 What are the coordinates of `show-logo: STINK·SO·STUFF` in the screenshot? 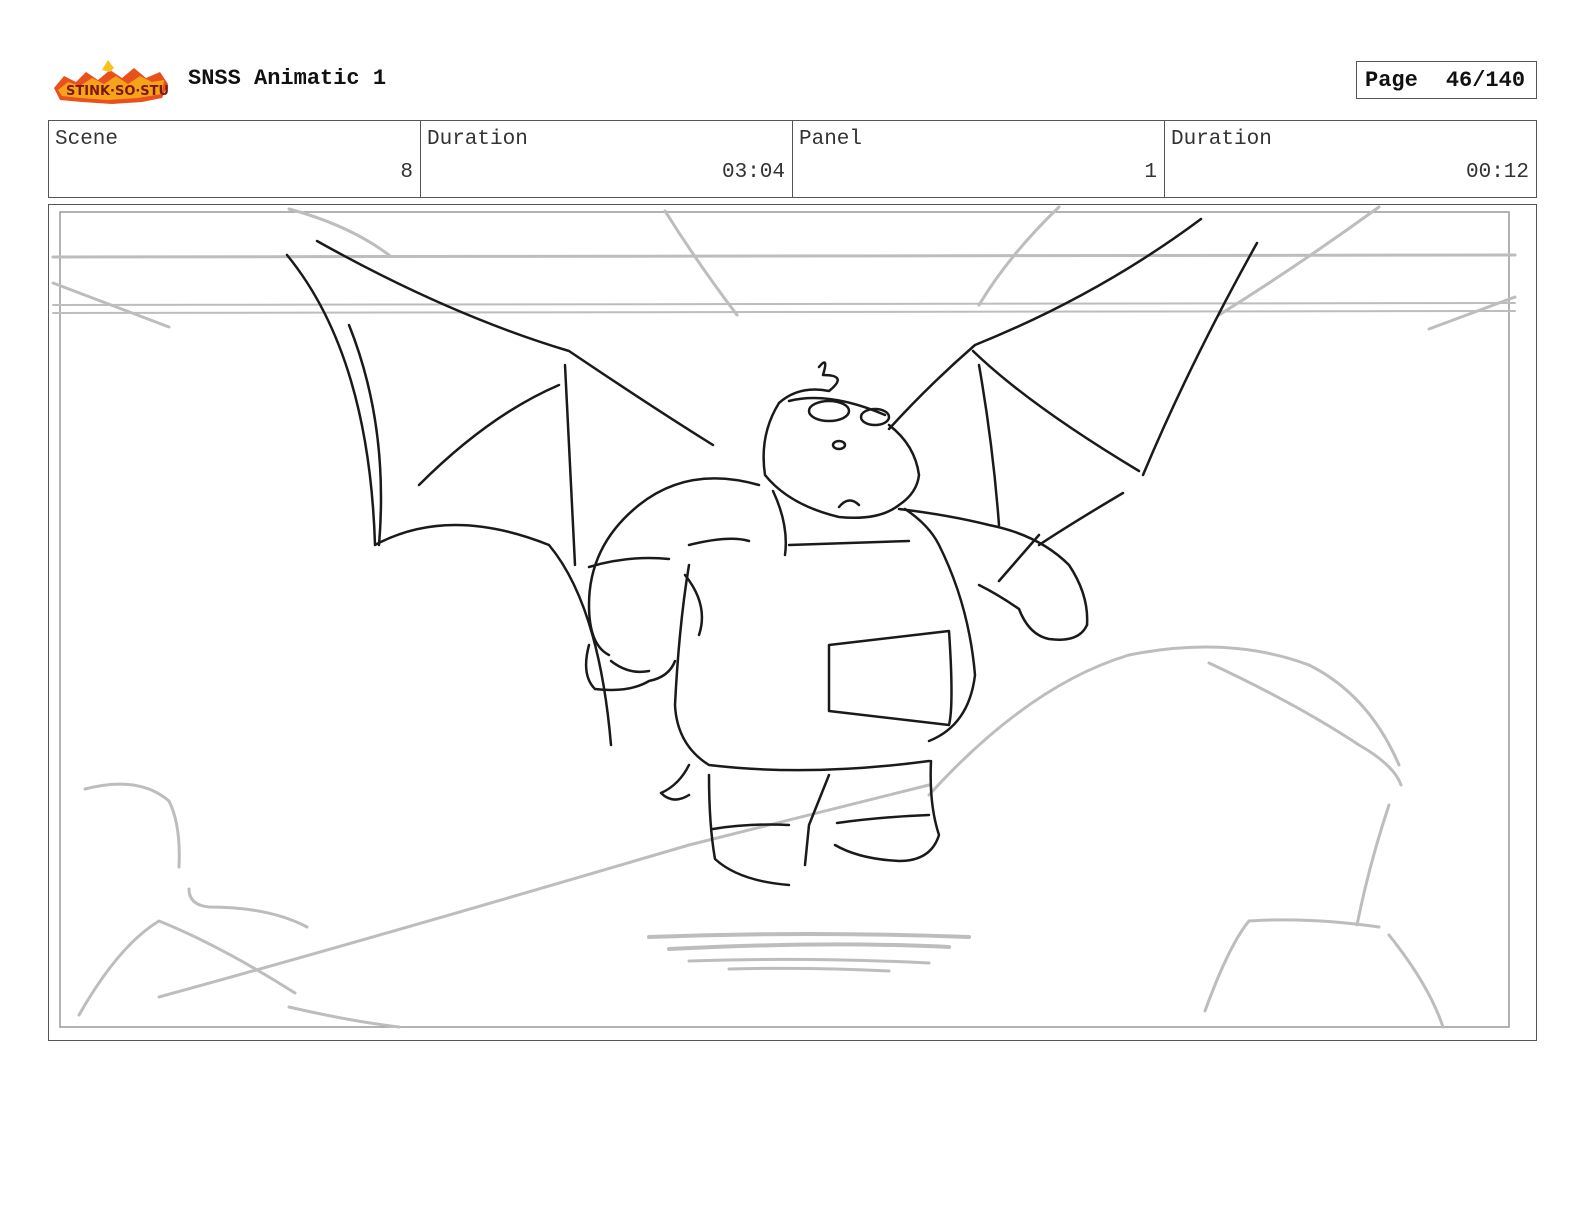 It's located at (119, 82).